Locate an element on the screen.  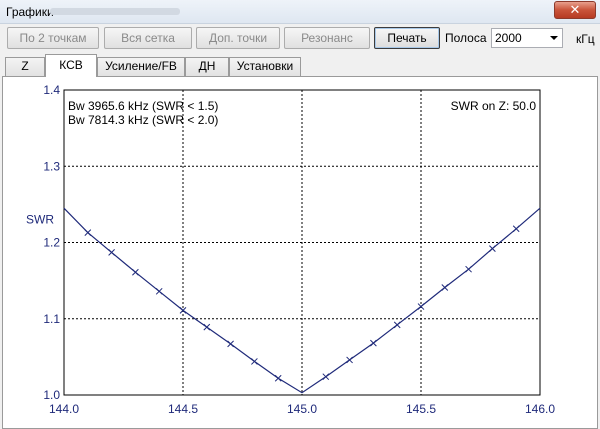
print-button: Печать is located at coordinates (407, 38).